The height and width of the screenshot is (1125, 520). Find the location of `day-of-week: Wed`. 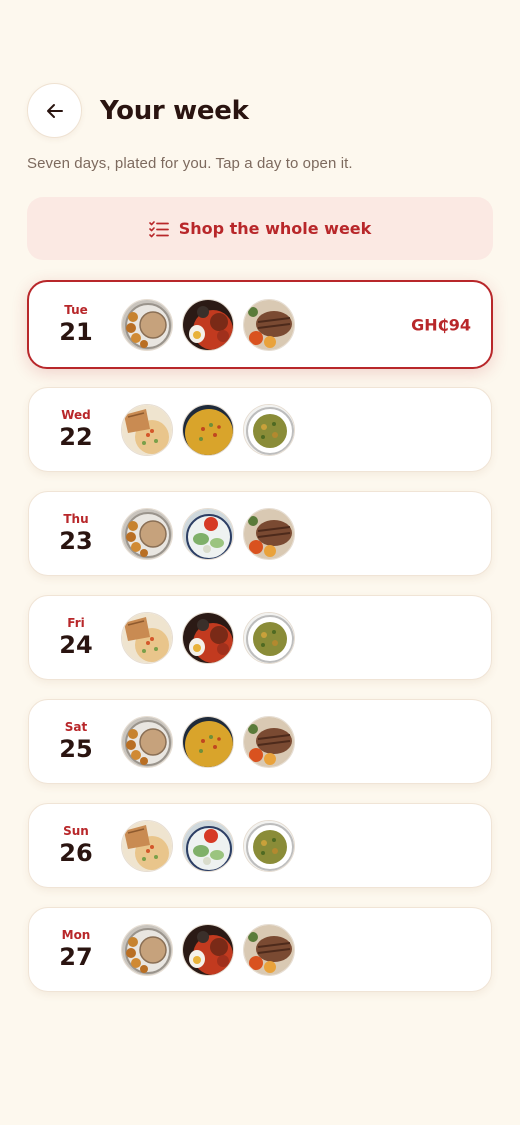

day-of-week: Wed is located at coordinates (76, 415).